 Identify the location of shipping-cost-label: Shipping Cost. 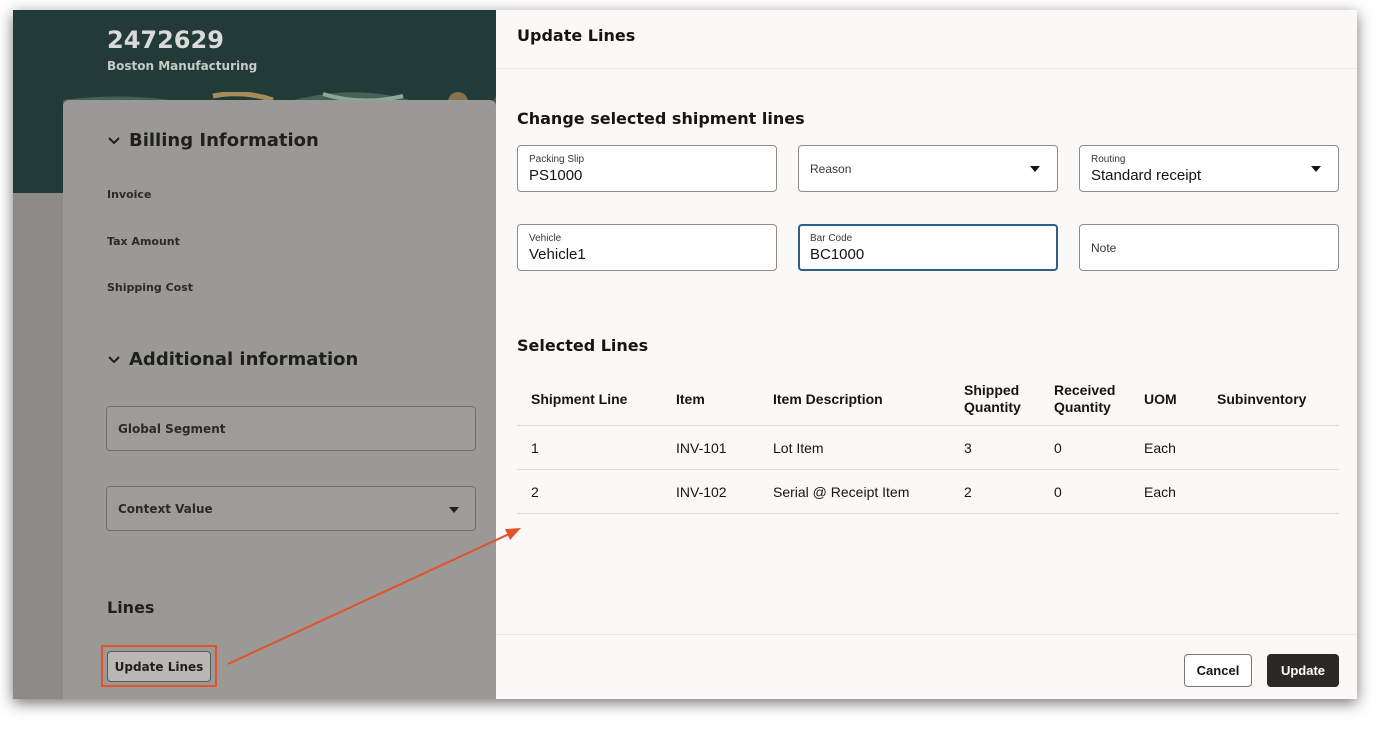
(150, 287).